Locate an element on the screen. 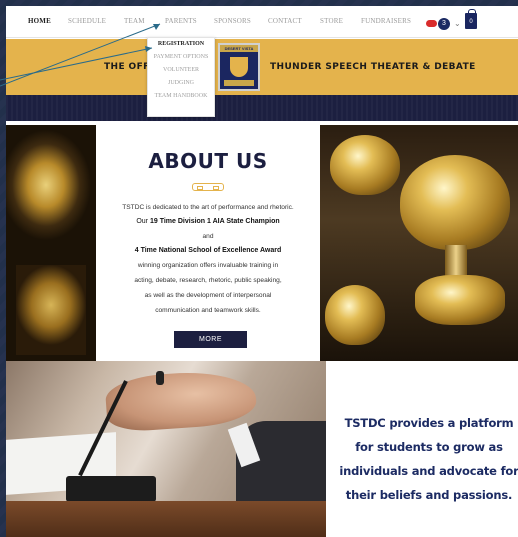  microphone-icon is located at coordinates (160, 378).